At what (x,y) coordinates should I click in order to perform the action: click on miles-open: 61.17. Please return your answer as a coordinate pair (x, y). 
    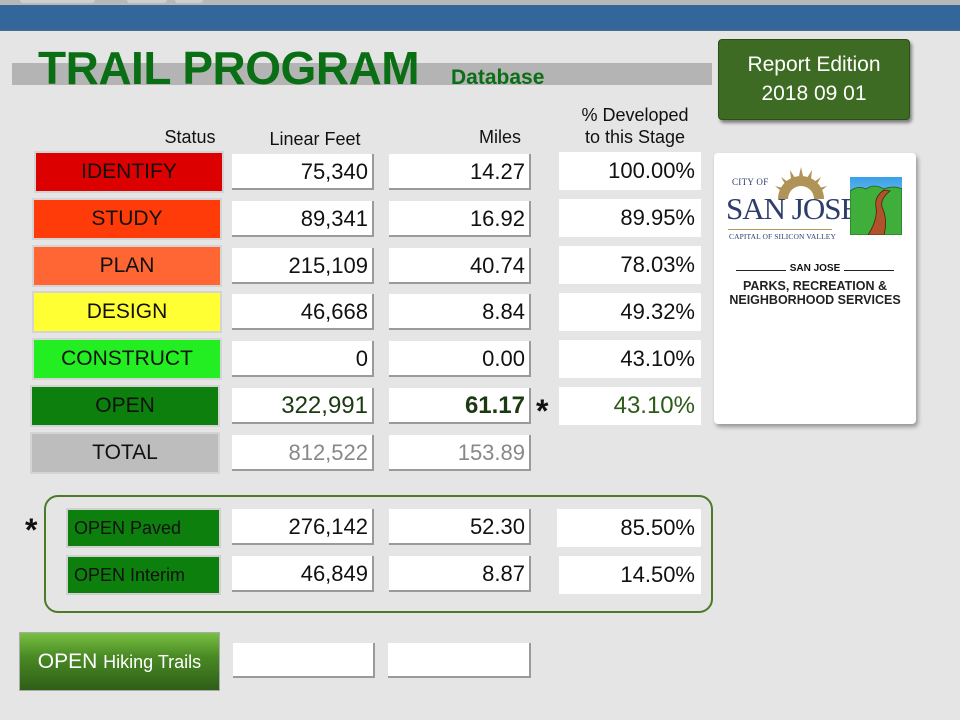
    Looking at the image, I should click on (460, 406).